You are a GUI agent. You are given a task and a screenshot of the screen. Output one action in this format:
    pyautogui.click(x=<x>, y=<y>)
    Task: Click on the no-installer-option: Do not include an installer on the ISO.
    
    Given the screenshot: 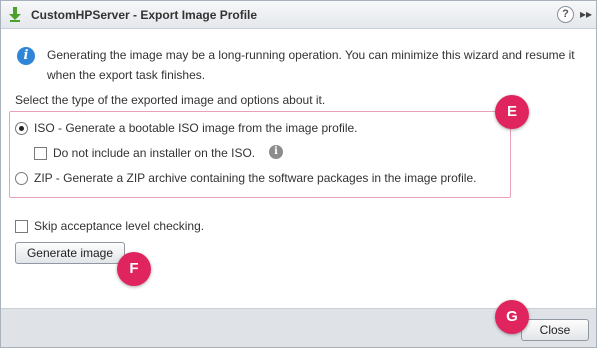 What is the action you would take?
    pyautogui.click(x=144, y=153)
    